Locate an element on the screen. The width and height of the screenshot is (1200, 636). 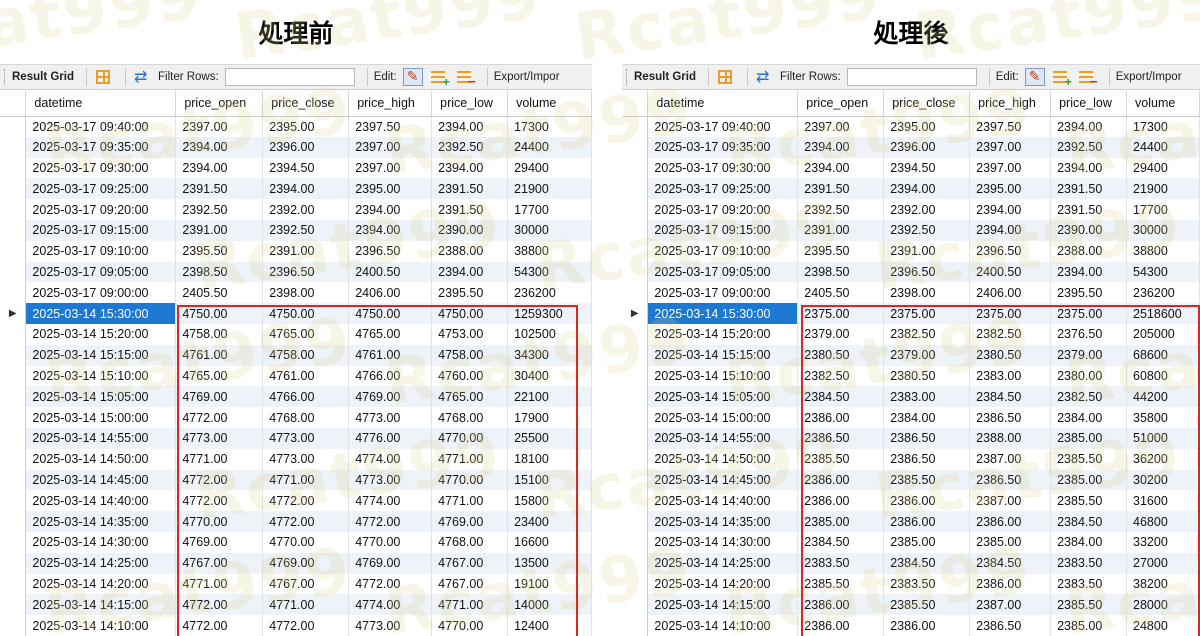
cell-price-low: 2379.00 is located at coordinates (1089, 355).